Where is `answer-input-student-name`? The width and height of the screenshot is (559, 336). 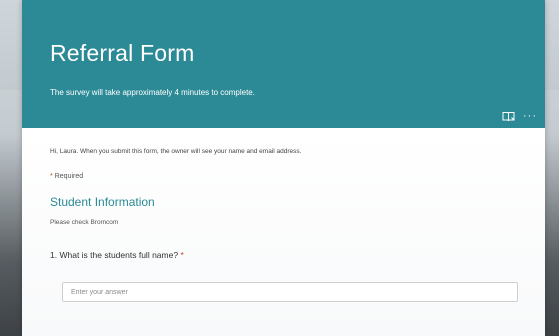
answer-input-student-name is located at coordinates (290, 292).